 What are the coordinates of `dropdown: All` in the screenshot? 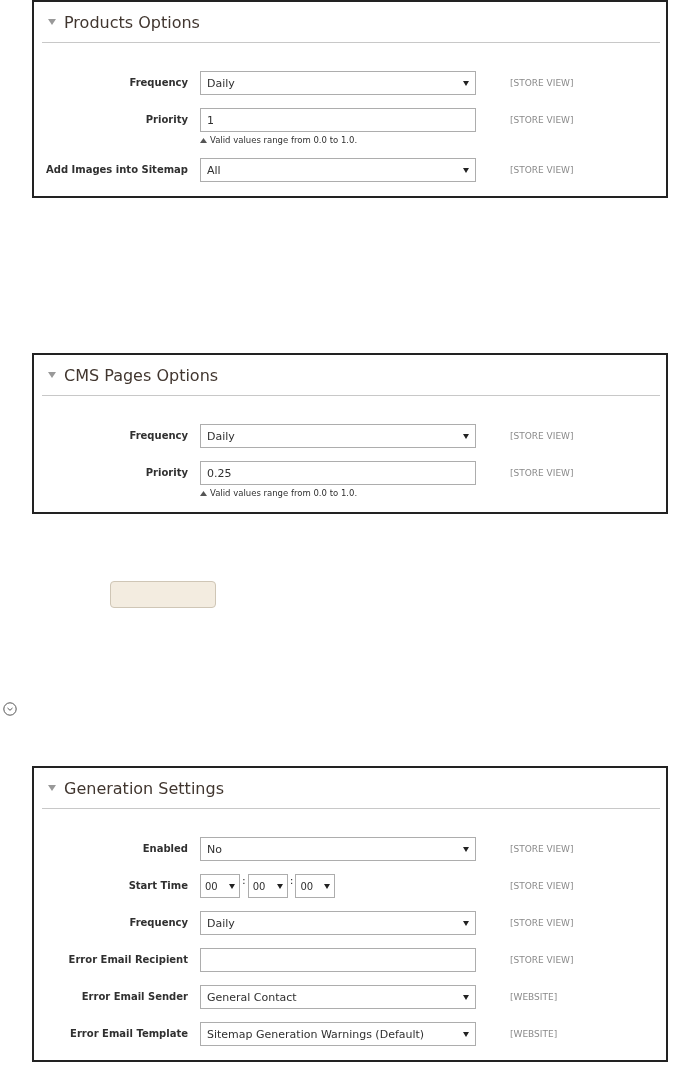 It's located at (338, 170).